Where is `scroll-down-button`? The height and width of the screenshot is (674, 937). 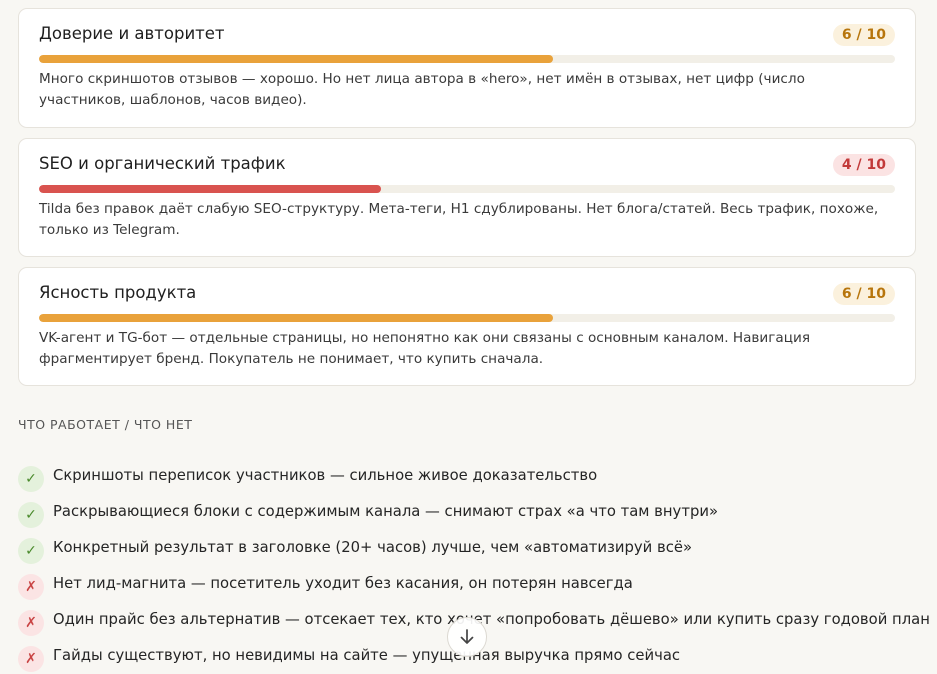 scroll-down-button is located at coordinates (467, 637).